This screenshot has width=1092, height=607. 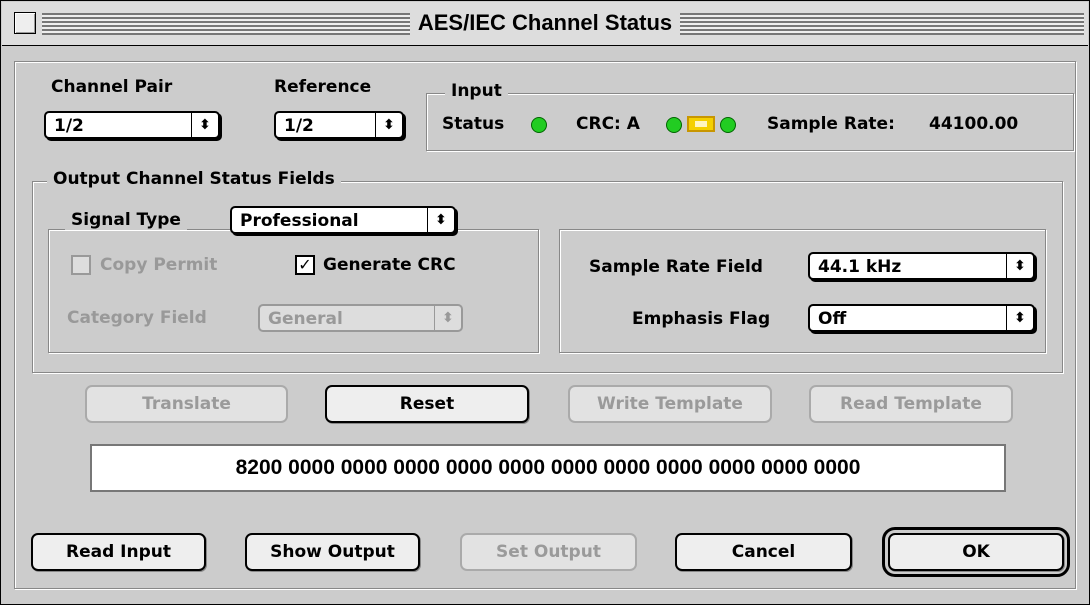 I want to click on output-fields-label: Output Channel Status Fields, so click(x=194, y=179).